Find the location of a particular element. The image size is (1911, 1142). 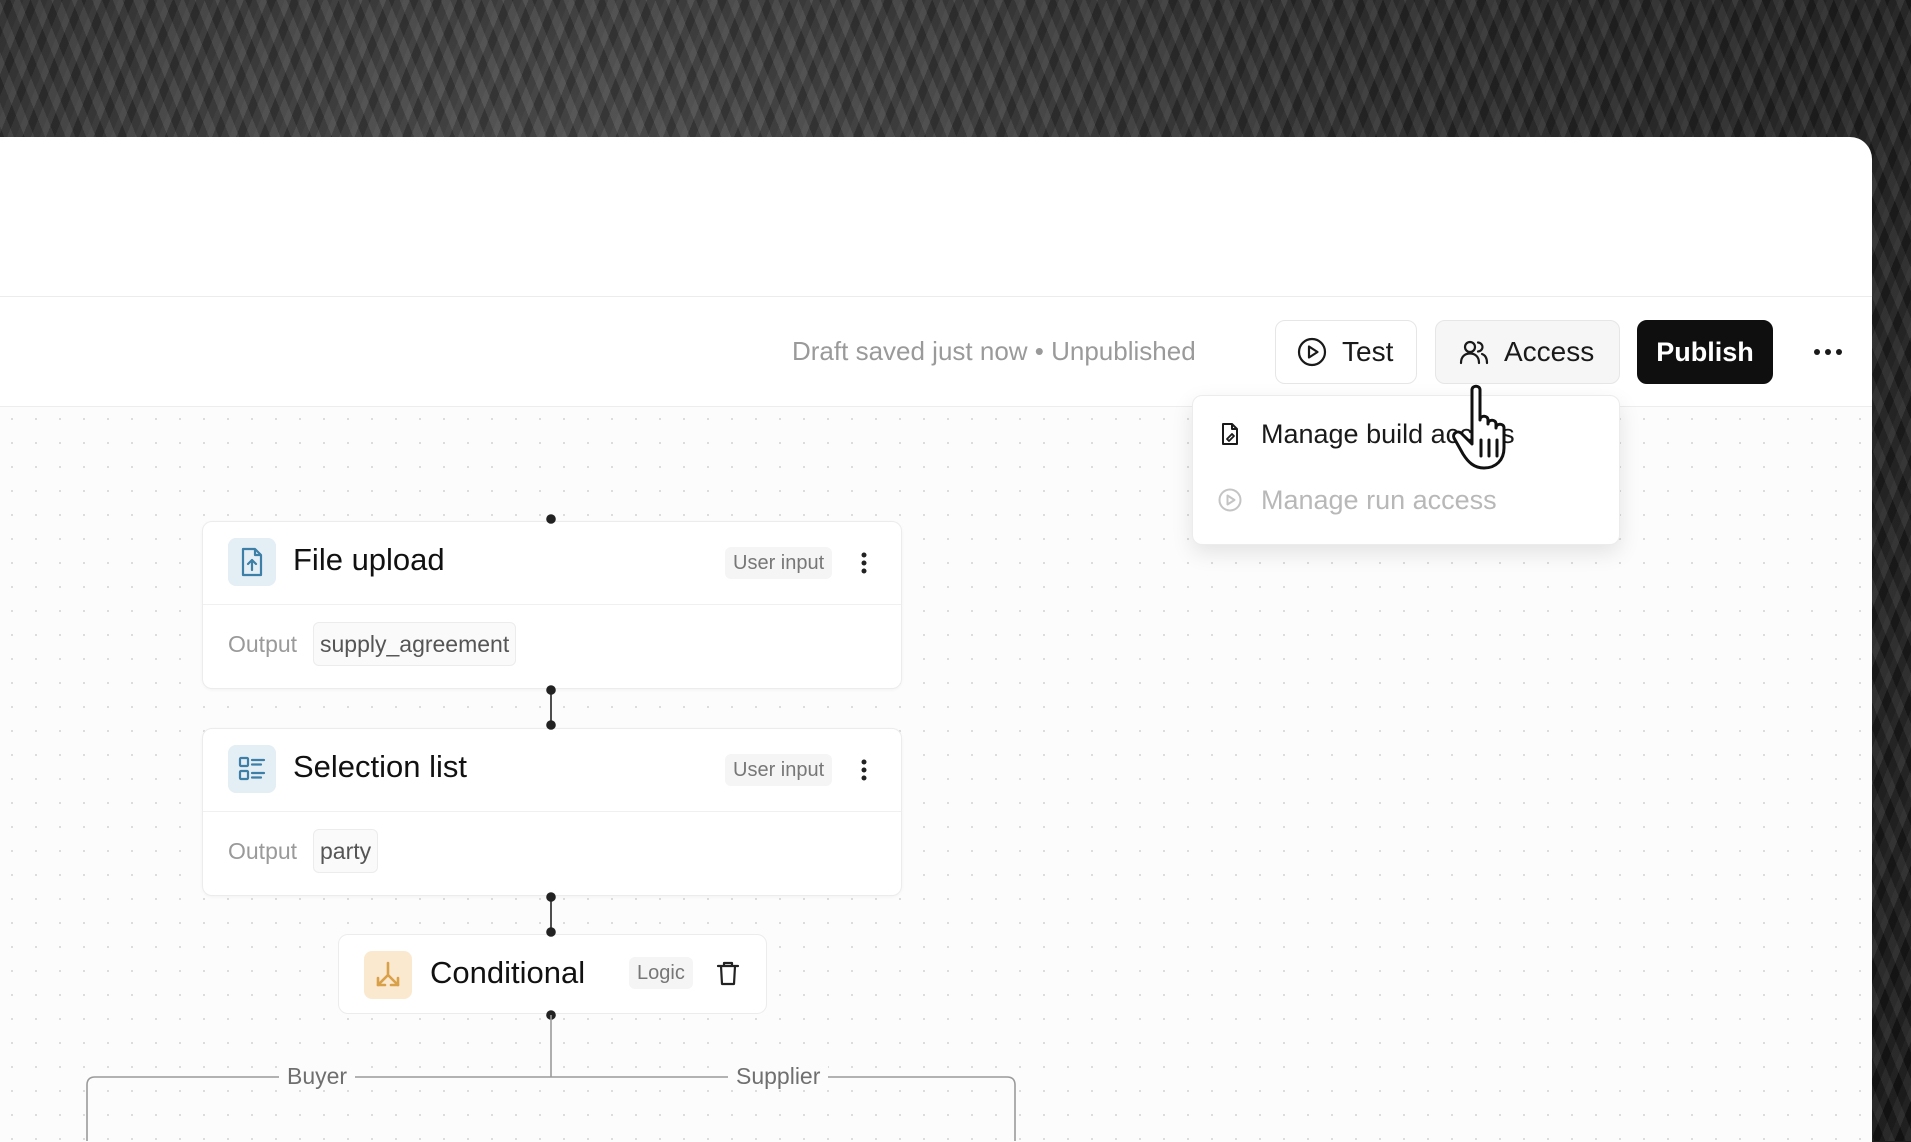

save-status: Draft saved just now • Unpublished is located at coordinates (994, 351).